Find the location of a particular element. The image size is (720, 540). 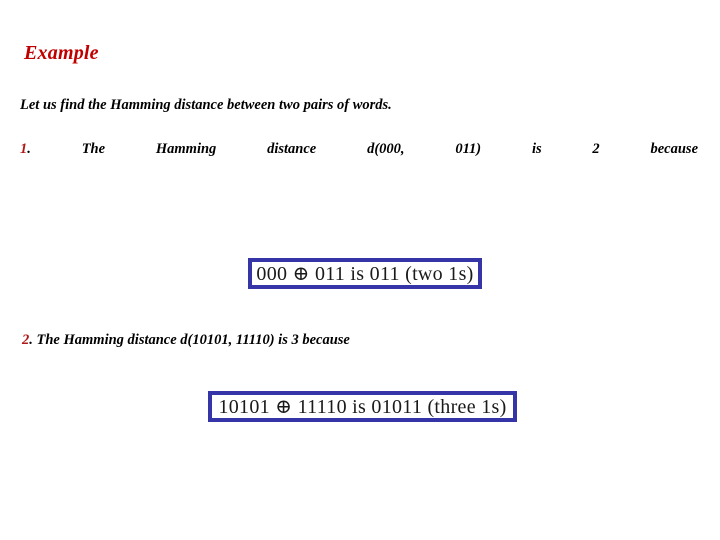

item-1-word: 011) is located at coordinates (468, 149).